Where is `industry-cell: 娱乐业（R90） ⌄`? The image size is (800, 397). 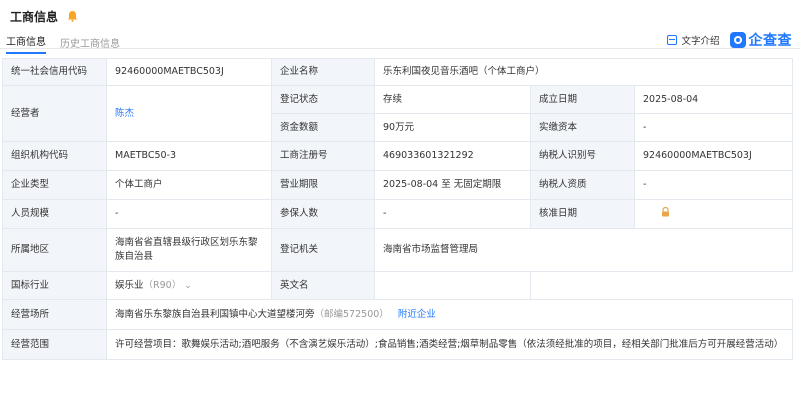
industry-cell: 娱乐业（R90） ⌄ is located at coordinates (189, 285).